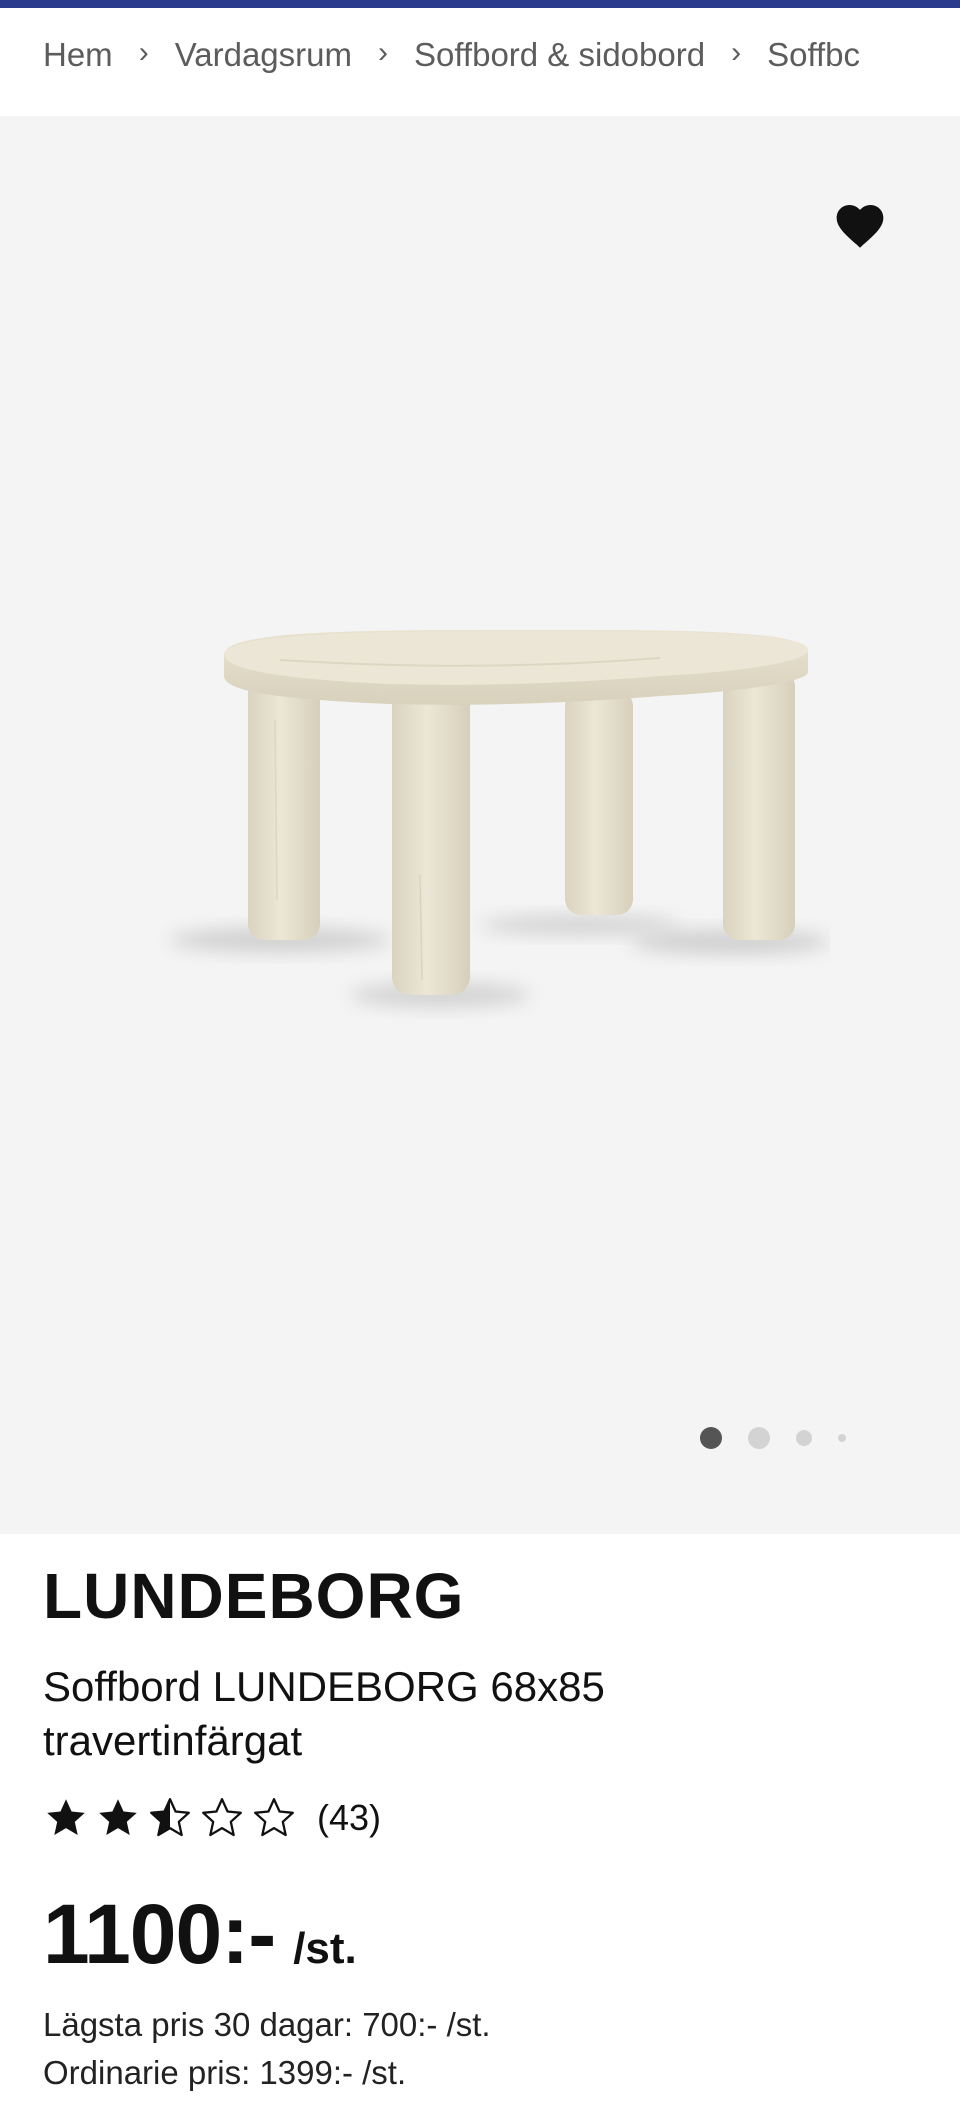 The height and width of the screenshot is (2113, 960). I want to click on regular-price: Ordinarie pris: 1399:- /st., so click(225, 2072).